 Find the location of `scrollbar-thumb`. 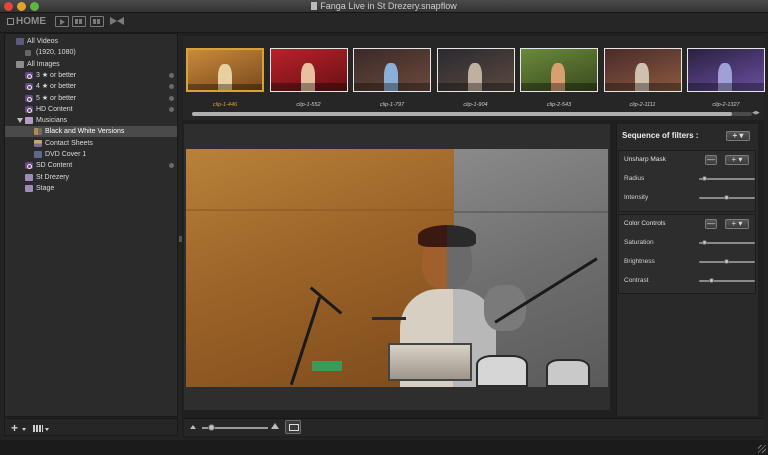

scrollbar-thumb is located at coordinates (462, 114).